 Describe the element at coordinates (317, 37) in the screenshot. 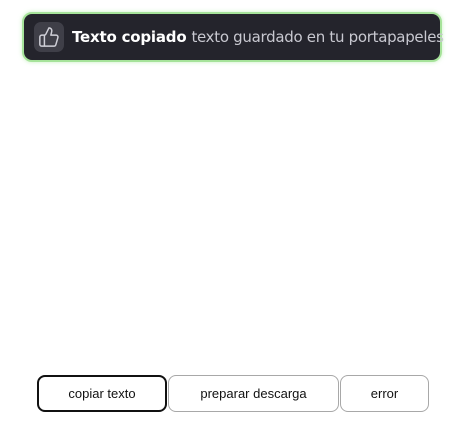

I see `toast-message: texto guardado en tu portapapeles` at that location.